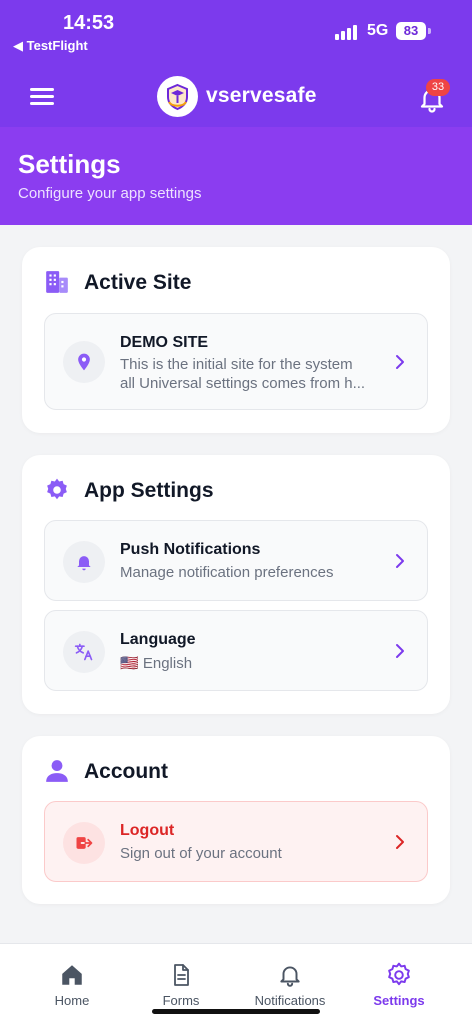  I want to click on notification-count-badge: 33, so click(438, 87).